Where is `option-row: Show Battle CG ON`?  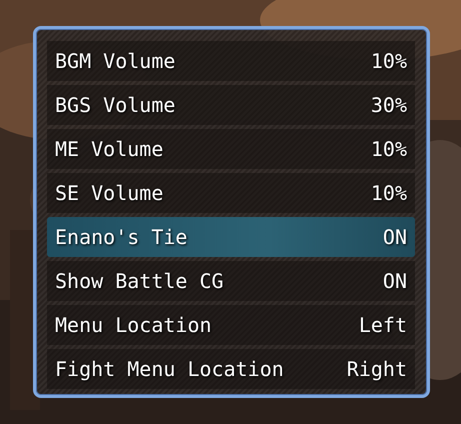
option-row: Show Battle CG ON is located at coordinates (231, 281).